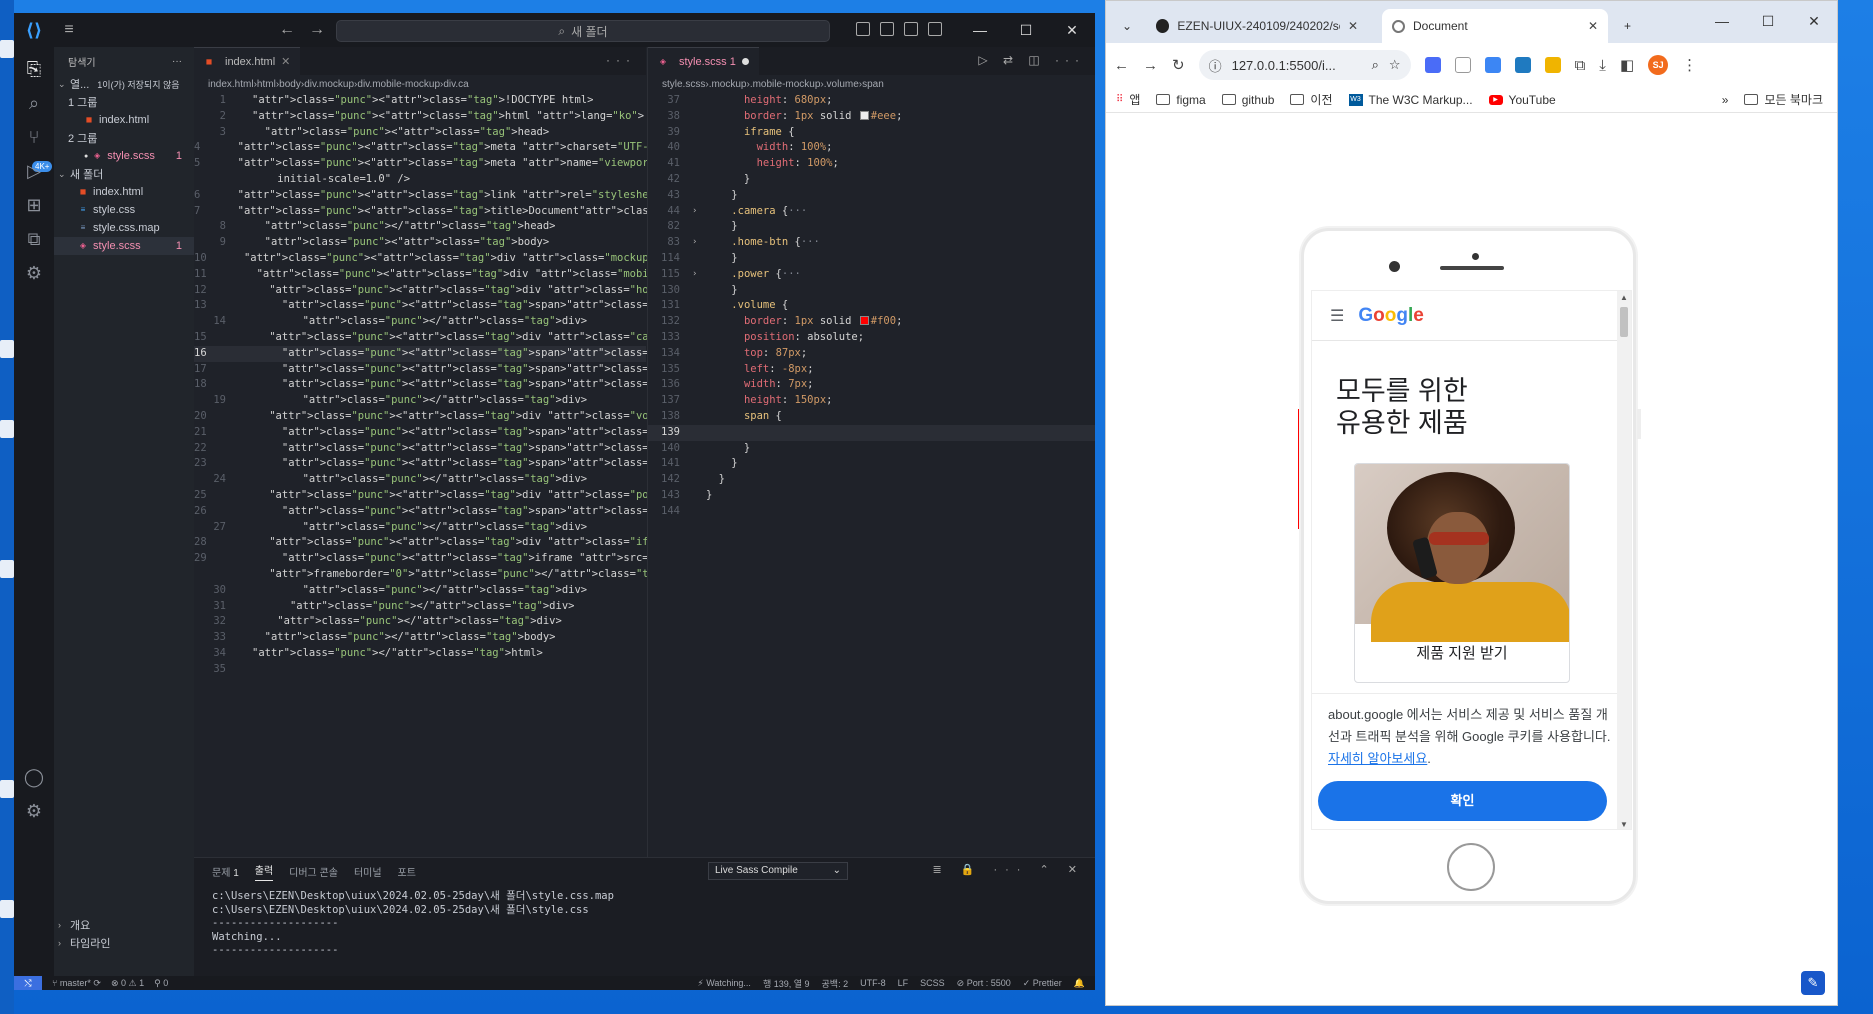  What do you see at coordinates (1624, 560) in the screenshot?
I see `iframe-scrollbar: ▲ ▼` at bounding box center [1624, 560].